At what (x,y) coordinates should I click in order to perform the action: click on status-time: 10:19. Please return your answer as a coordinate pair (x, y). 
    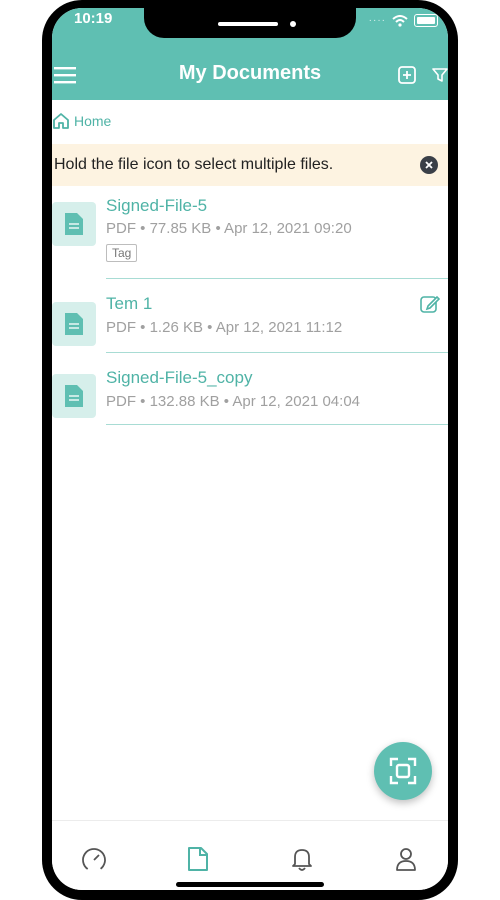
    Looking at the image, I should click on (93, 18).